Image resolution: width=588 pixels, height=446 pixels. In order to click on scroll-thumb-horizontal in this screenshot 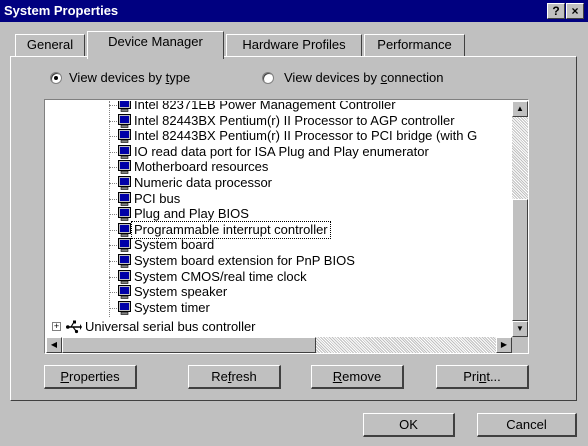, I will do `click(189, 345)`.